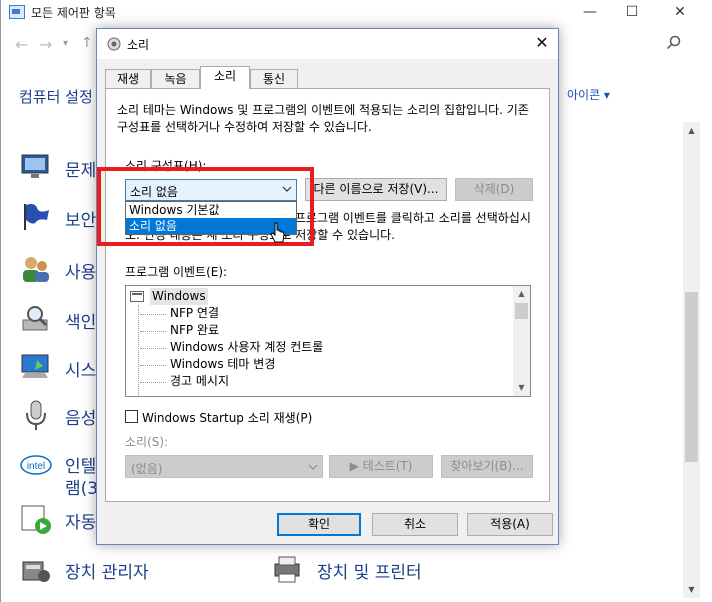  I want to click on dialog-titlebar: 소리 ✕, so click(327, 44).